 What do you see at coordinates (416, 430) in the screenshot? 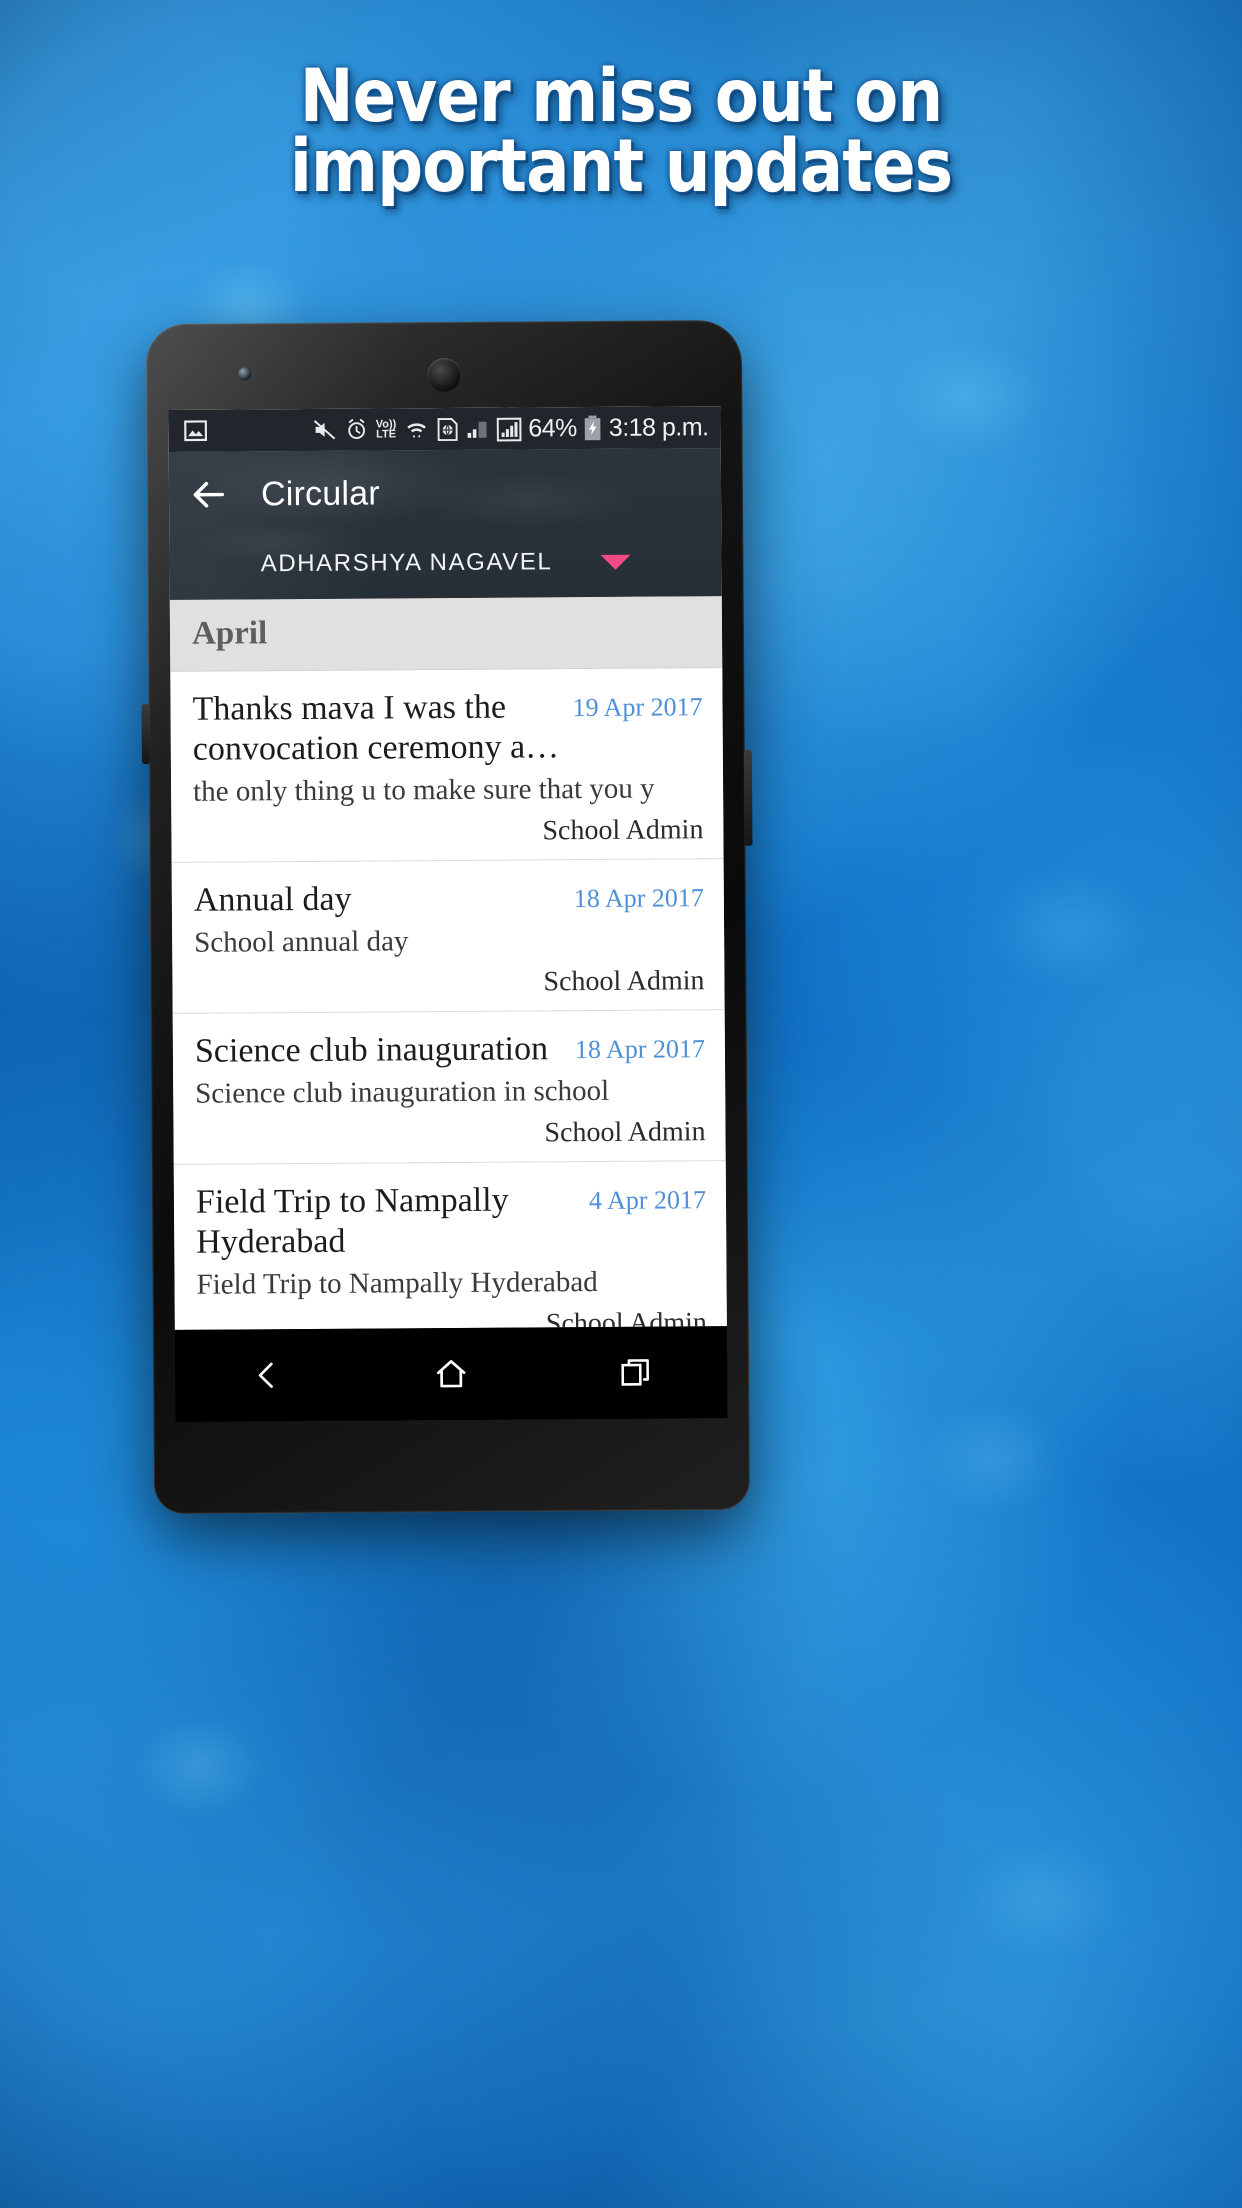
I see `wifi-icon` at bounding box center [416, 430].